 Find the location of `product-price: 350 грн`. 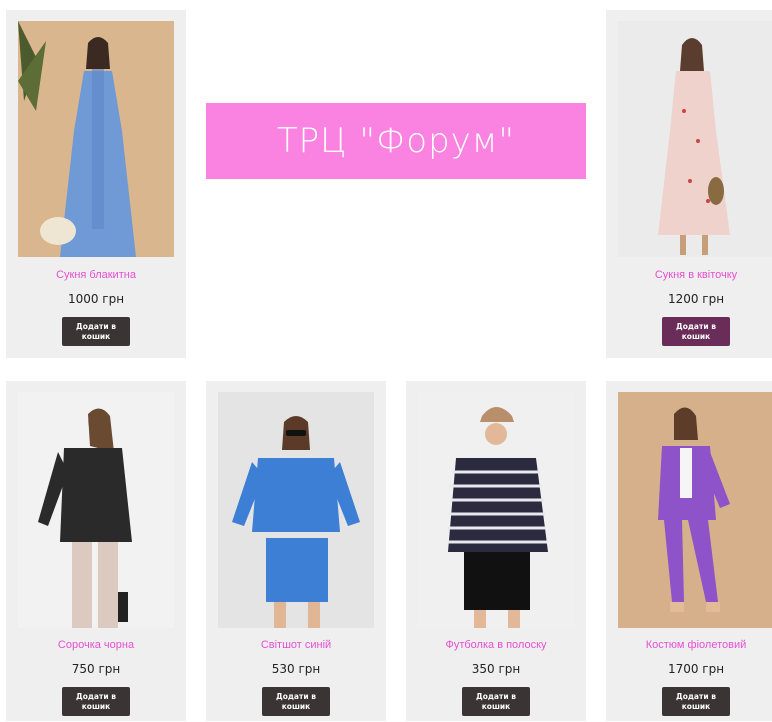

product-price: 350 грн is located at coordinates (496, 669).